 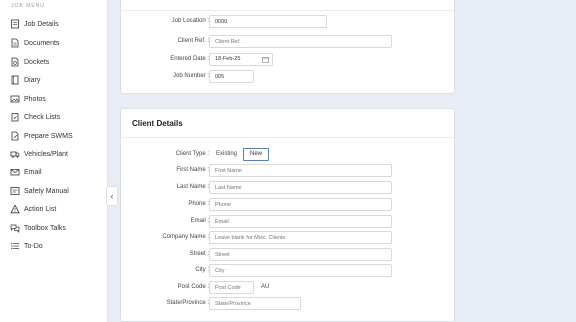 I want to click on sidebar-item-job-details: Job Details, so click(x=34, y=24).